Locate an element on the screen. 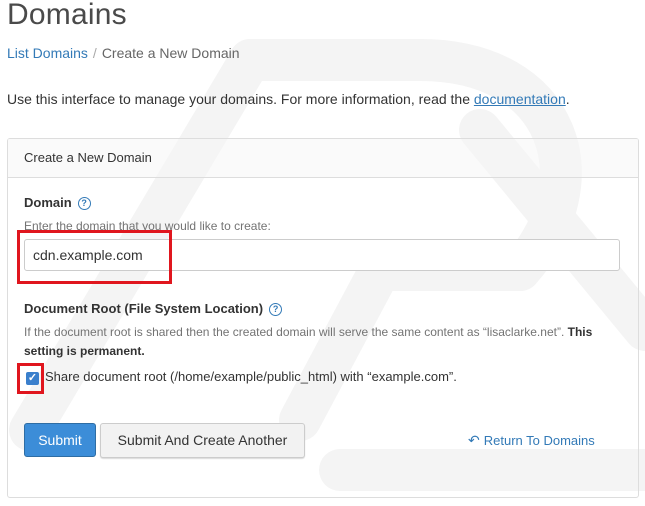  docroot-label-row: Document Root (File System Location)? is located at coordinates (153, 308).